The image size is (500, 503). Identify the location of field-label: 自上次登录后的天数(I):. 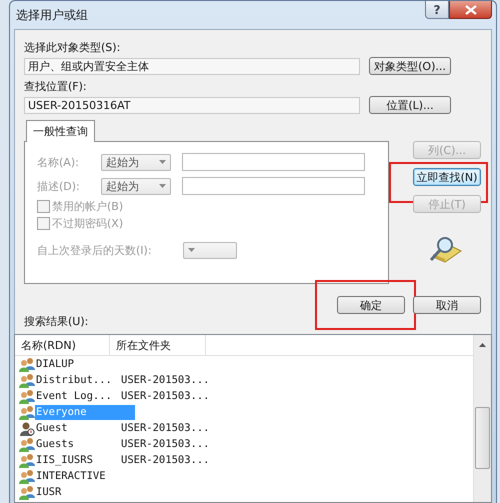
(95, 250).